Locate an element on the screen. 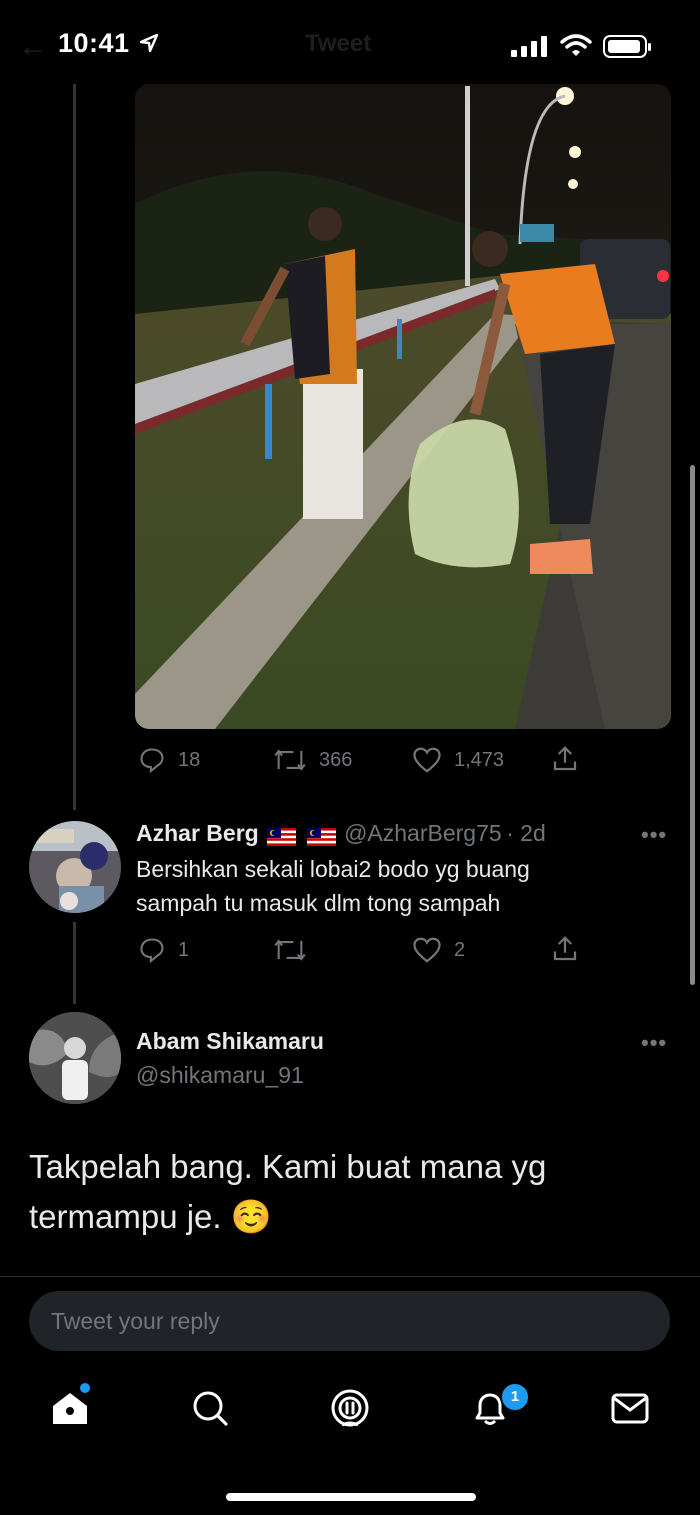 The width and height of the screenshot is (700, 1515). spaces-icon is located at coordinates (350, 1408).